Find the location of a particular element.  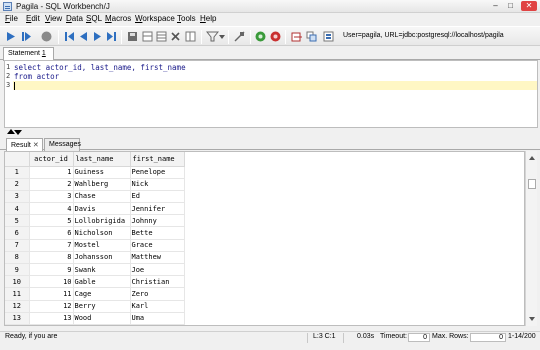

table-cell: Bergen is located at coordinates (102, 324).